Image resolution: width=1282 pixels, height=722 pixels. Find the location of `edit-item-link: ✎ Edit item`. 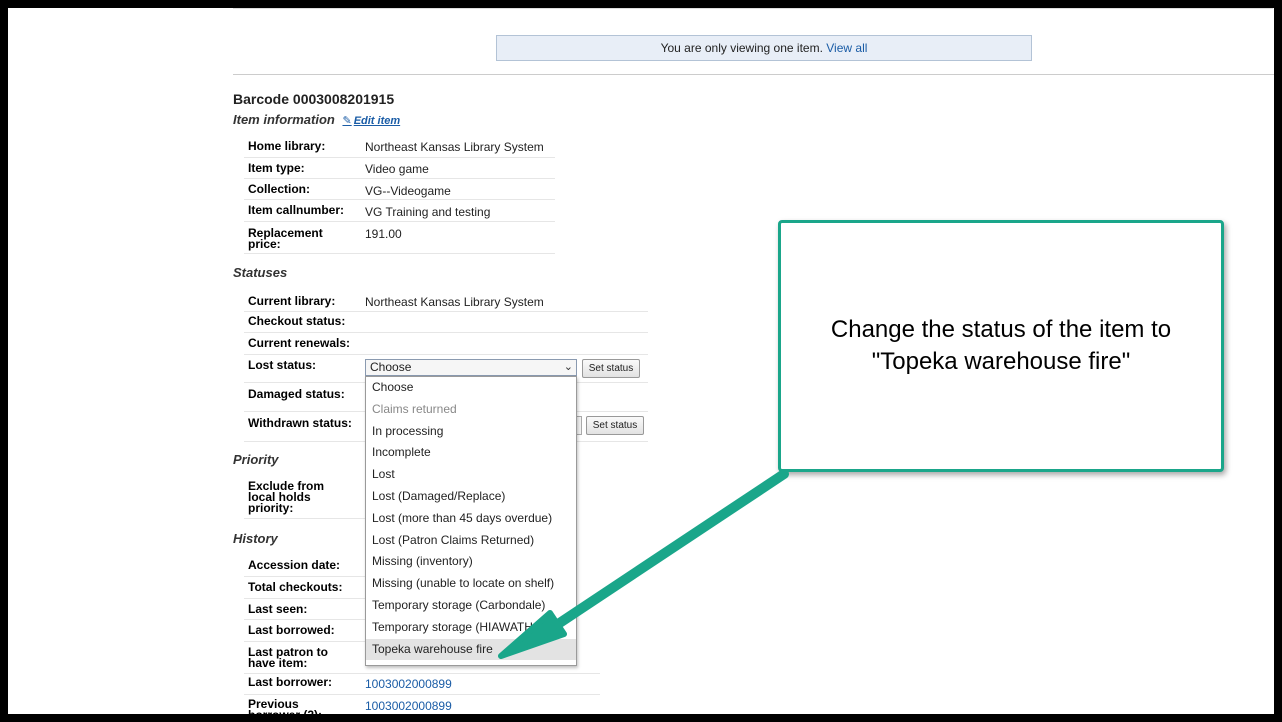

edit-item-link: ✎ Edit item is located at coordinates (371, 121).